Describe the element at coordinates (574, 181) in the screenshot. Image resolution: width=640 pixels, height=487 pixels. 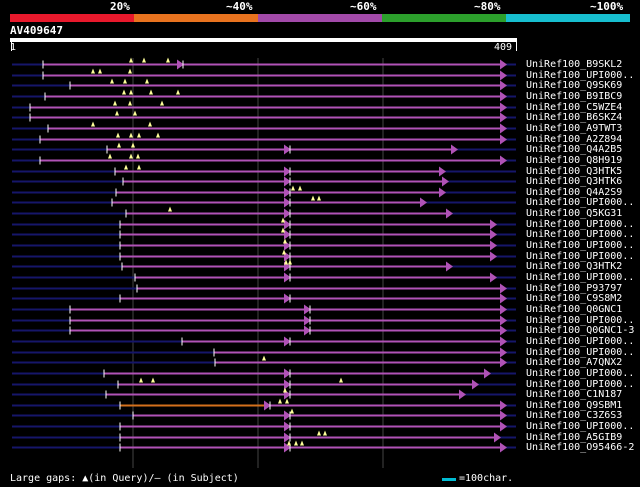
I see `hit-label: UniRef100_Q3HTK6` at that location.